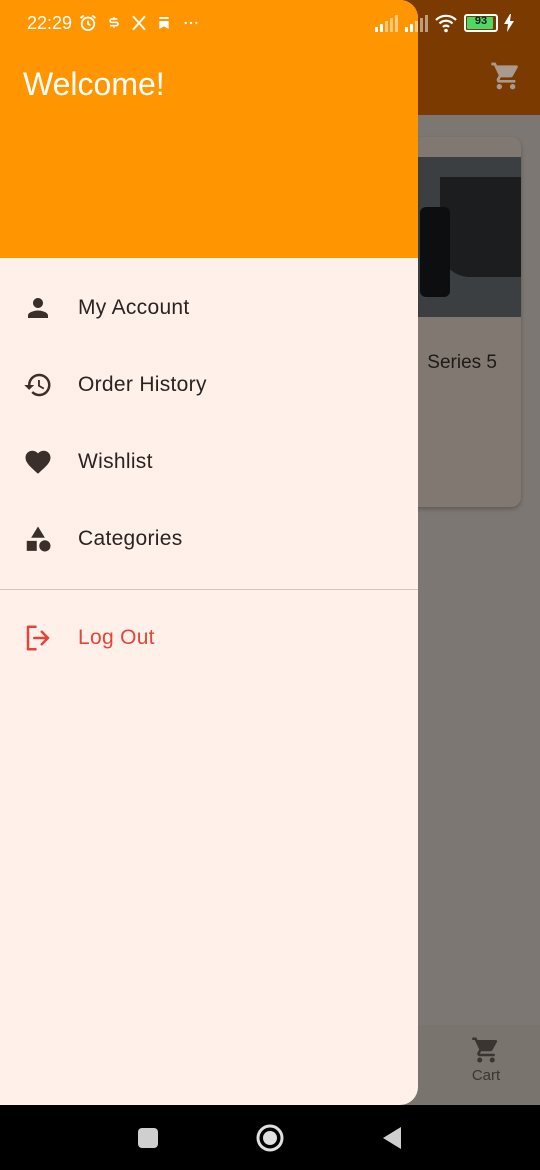 This screenshot has height=1170, width=540. I want to click on heart-icon, so click(38, 462).